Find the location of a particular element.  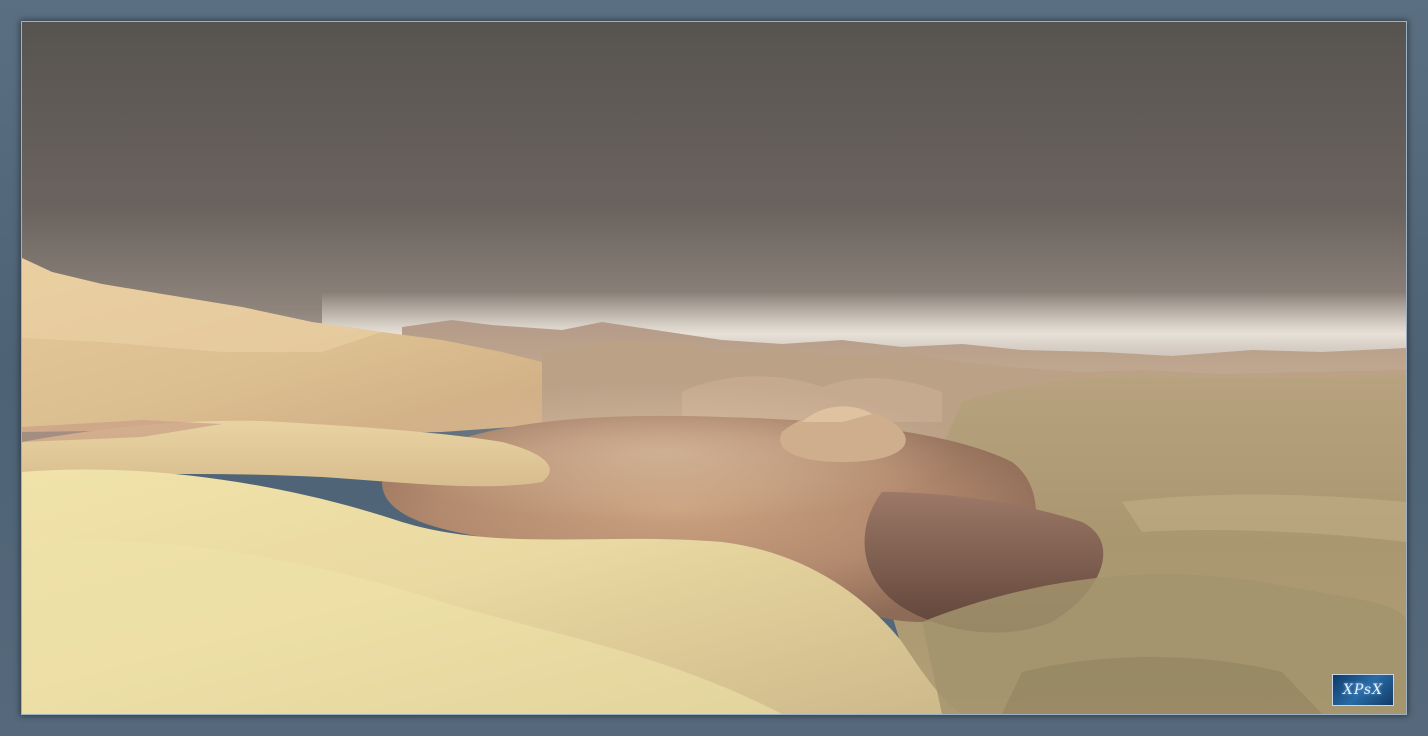

watermark-badge: XPsX is located at coordinates (1363, 690).